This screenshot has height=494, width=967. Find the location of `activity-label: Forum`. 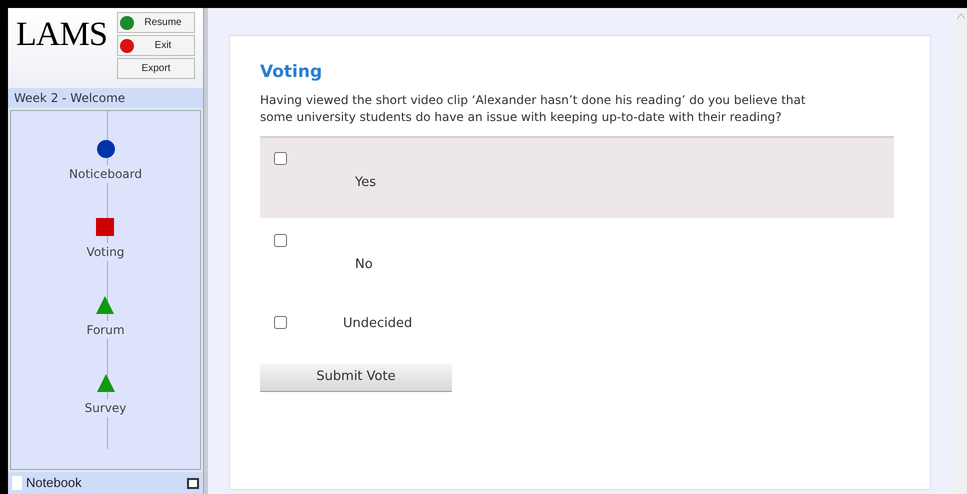

activity-label: Forum is located at coordinates (105, 330).